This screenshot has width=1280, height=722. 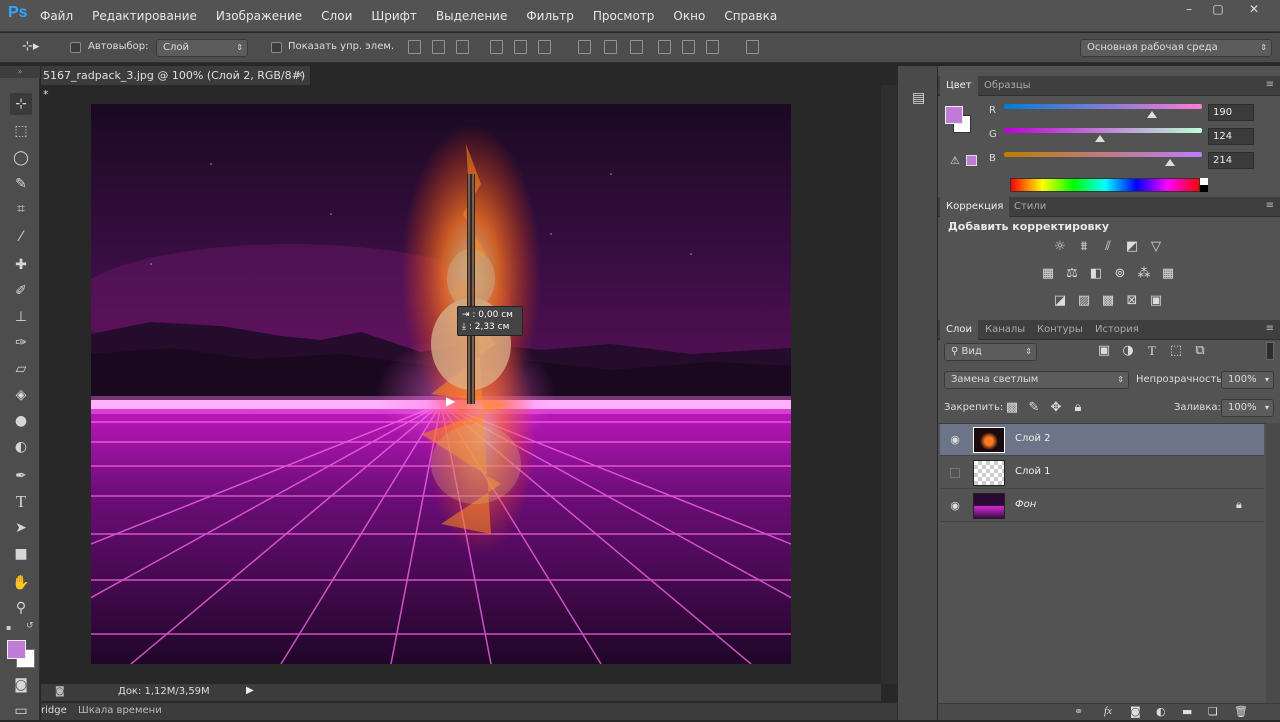 What do you see at coordinates (144, 16) in the screenshot?
I see `menu-edit: Редактирование` at bounding box center [144, 16].